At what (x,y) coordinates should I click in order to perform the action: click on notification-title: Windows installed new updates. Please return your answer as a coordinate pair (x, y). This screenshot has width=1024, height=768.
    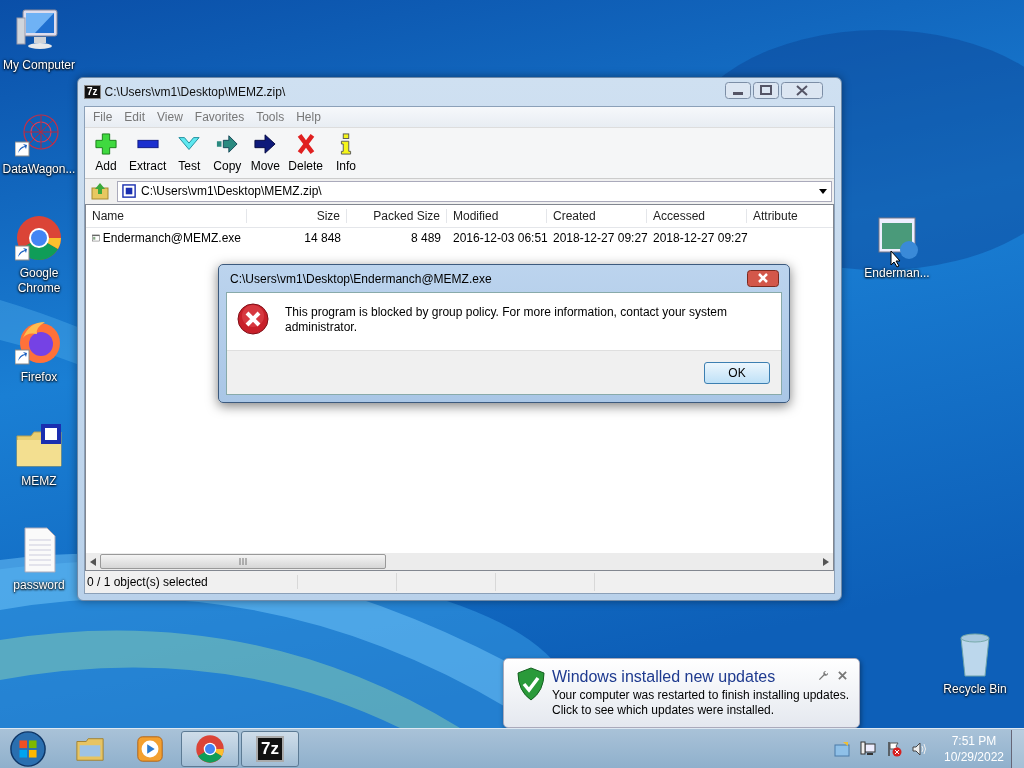
    Looking at the image, I should click on (664, 677).